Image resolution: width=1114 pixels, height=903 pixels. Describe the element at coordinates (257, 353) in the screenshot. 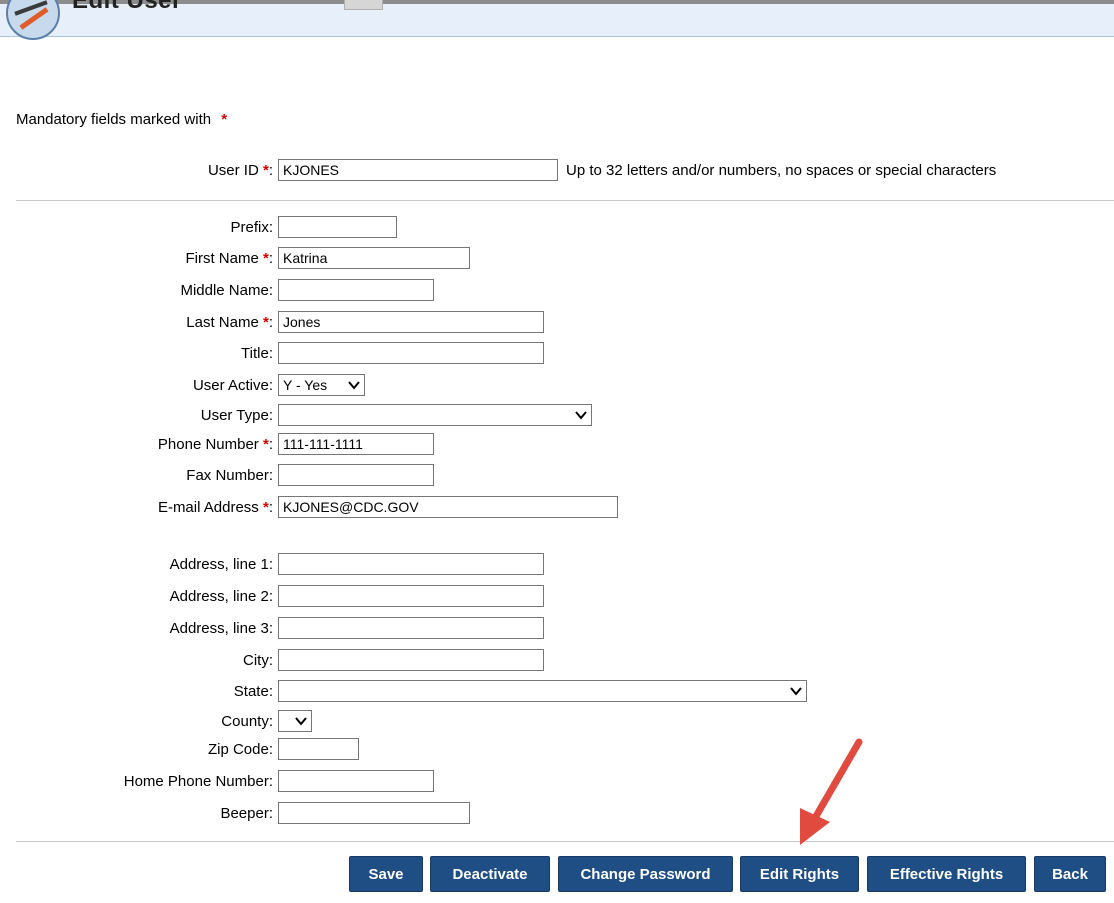

I see `title-label: Title:` at that location.